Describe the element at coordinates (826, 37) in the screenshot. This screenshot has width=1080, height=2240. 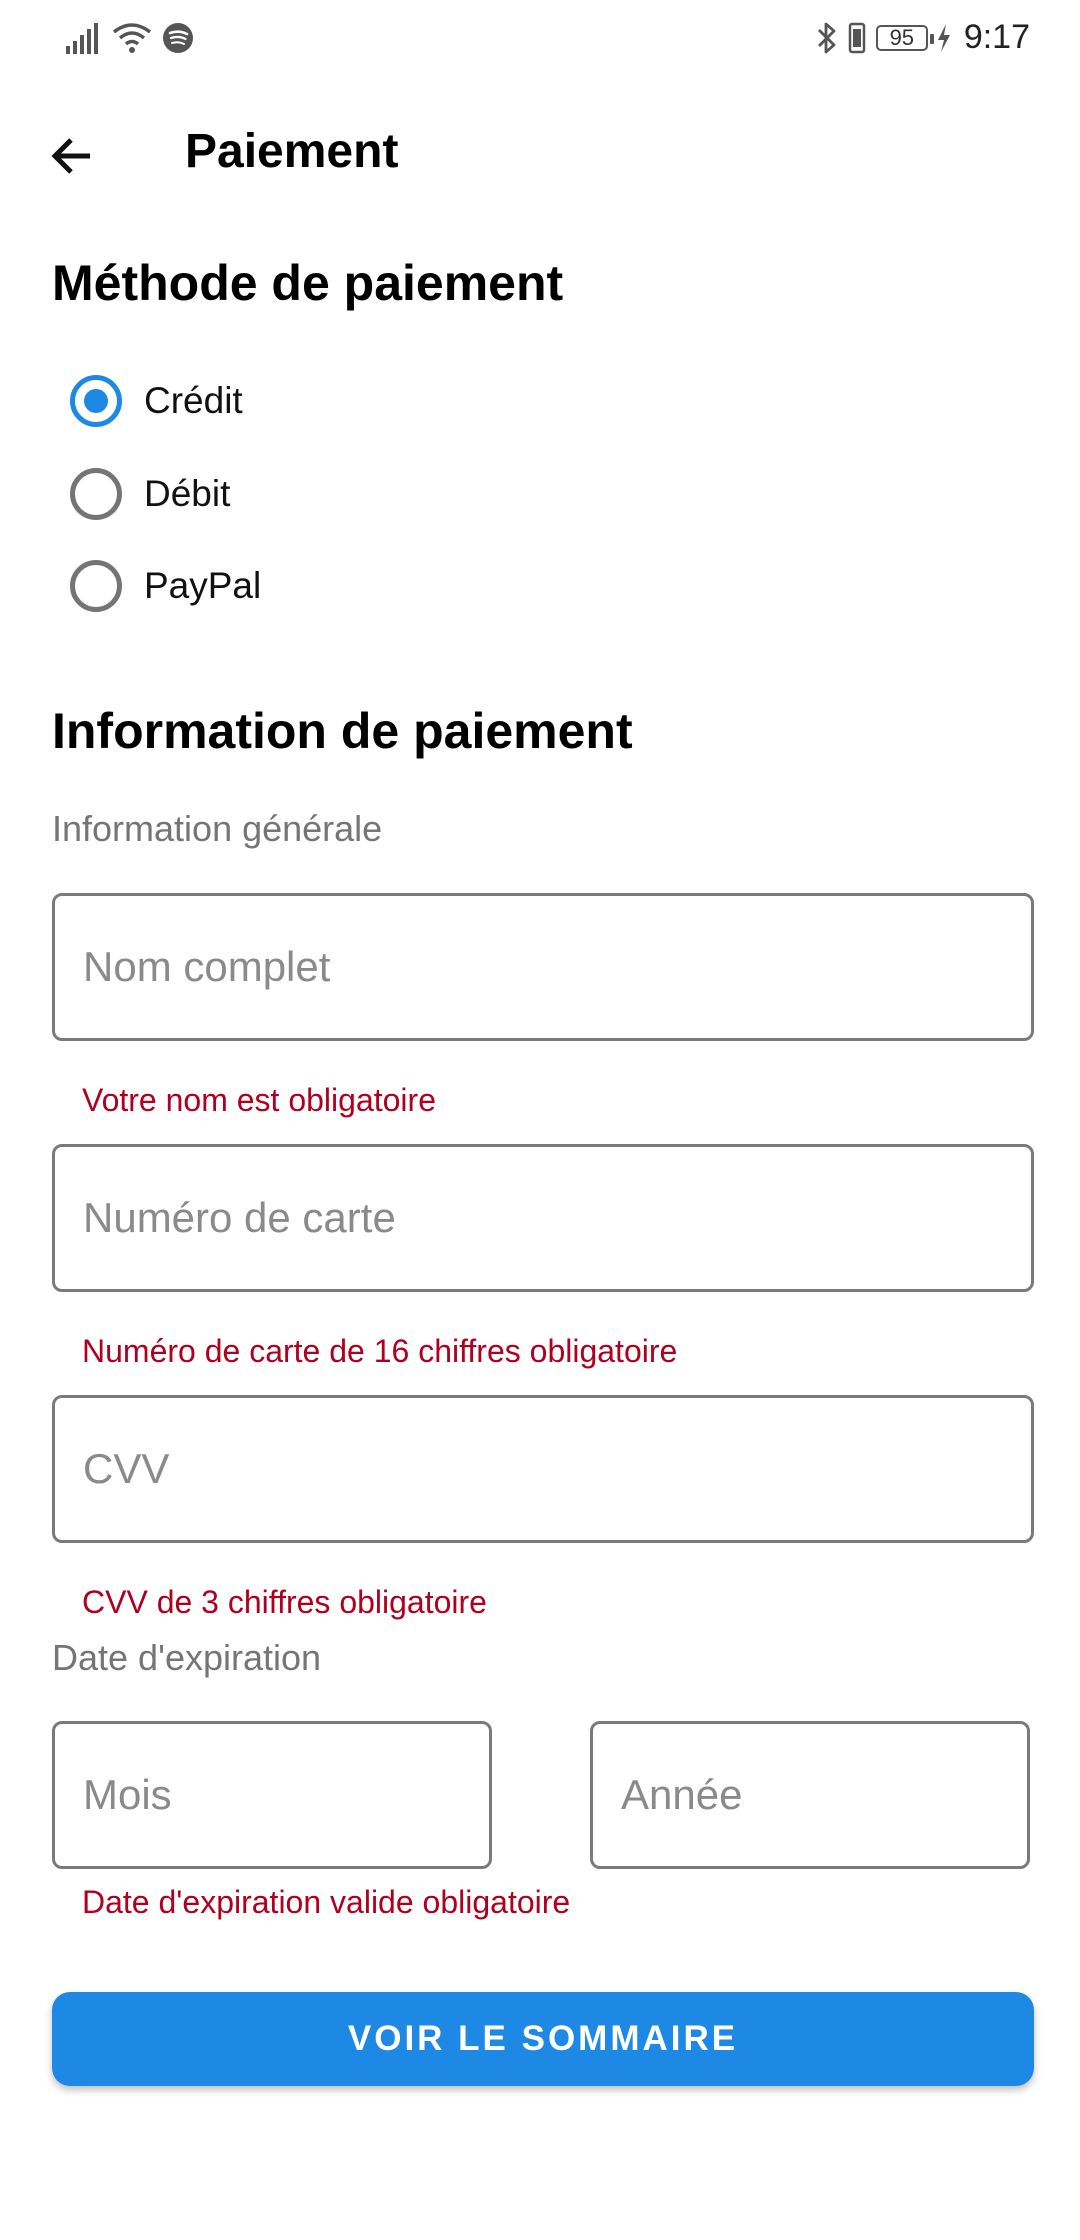
I see `bluetooth-icon` at that location.